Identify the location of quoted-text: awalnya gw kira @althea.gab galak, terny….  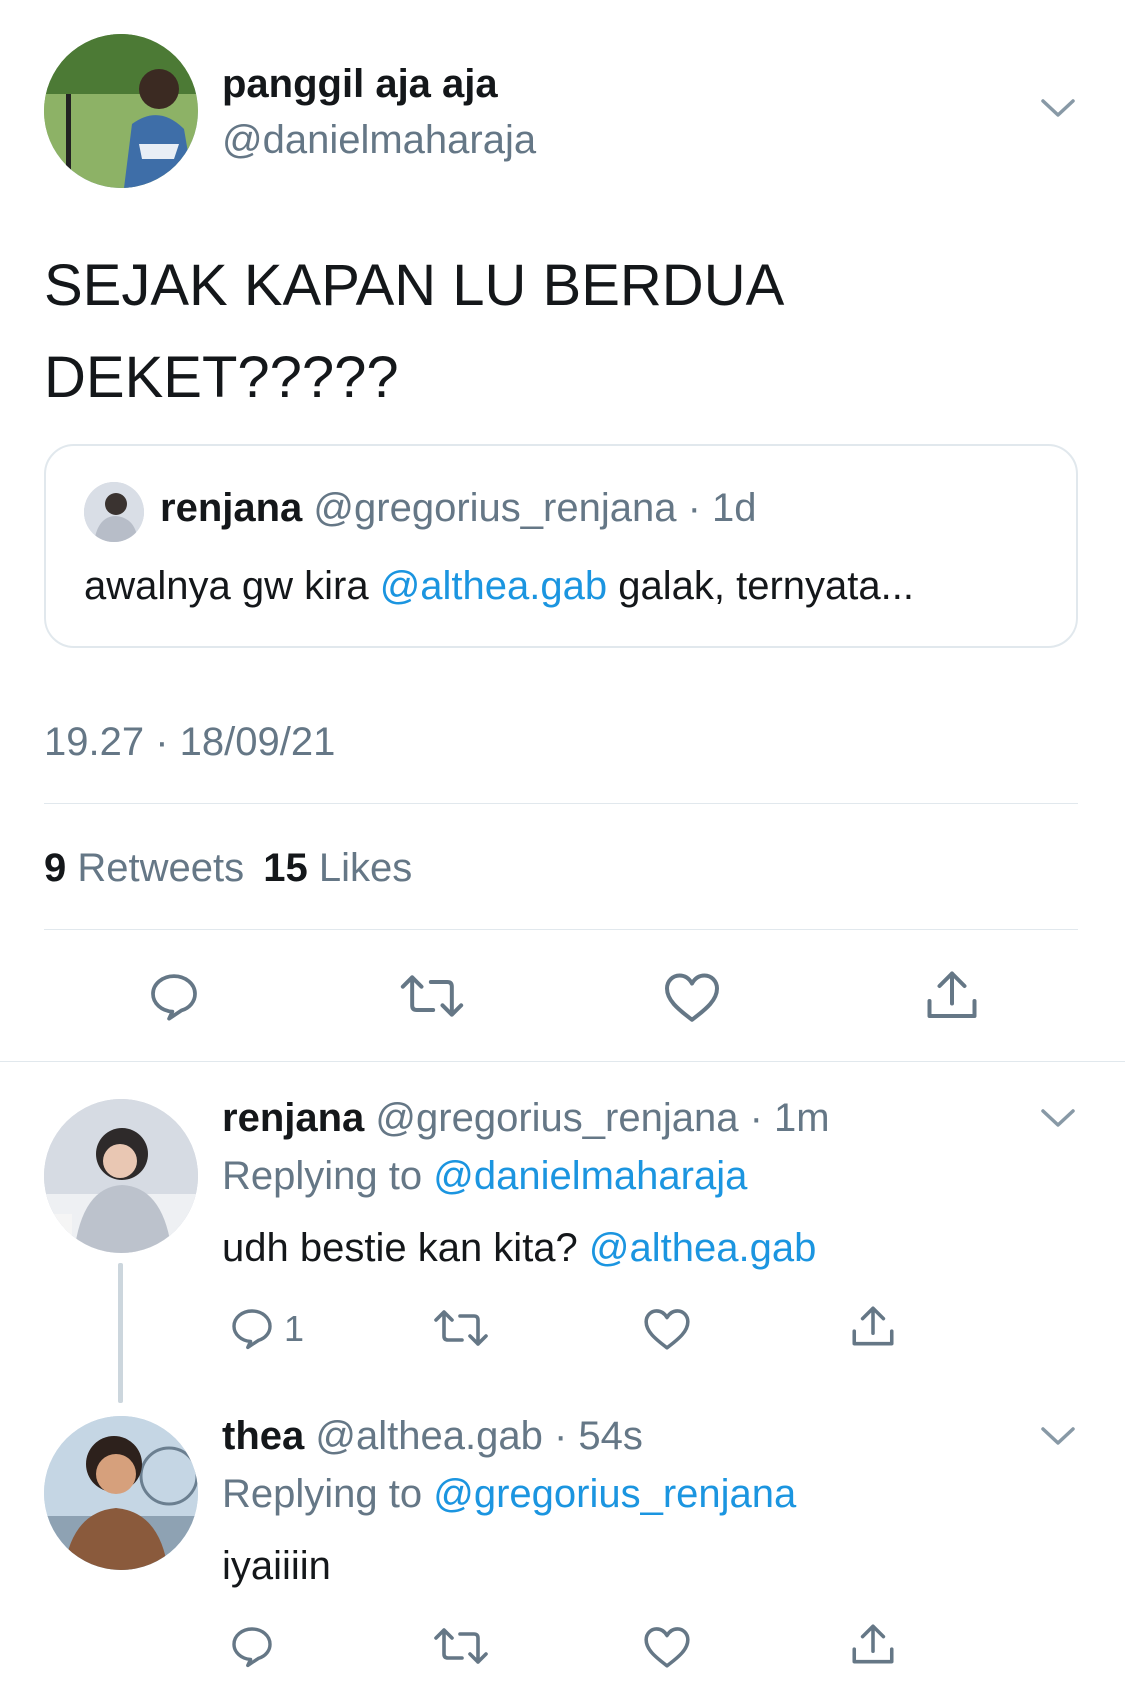
(499, 586).